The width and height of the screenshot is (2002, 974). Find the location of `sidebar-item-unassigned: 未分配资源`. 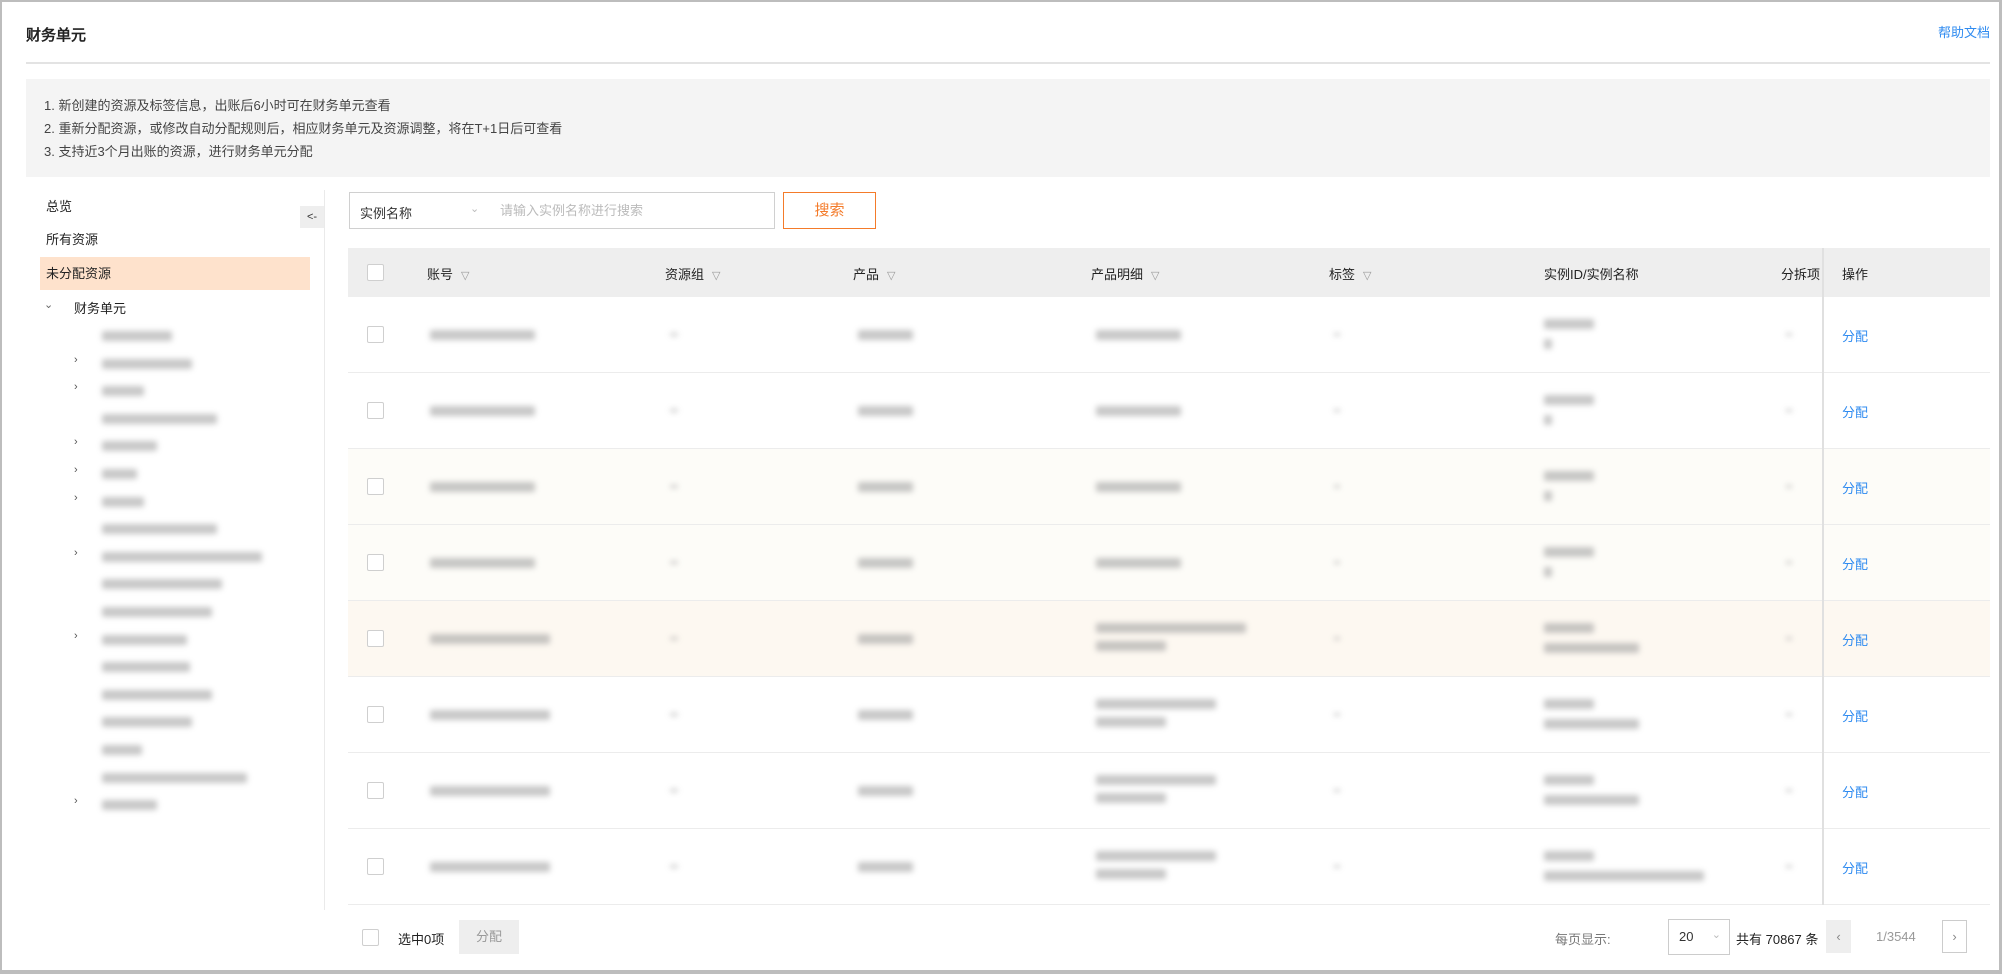

sidebar-item-unassigned: 未分配资源 is located at coordinates (175, 273).